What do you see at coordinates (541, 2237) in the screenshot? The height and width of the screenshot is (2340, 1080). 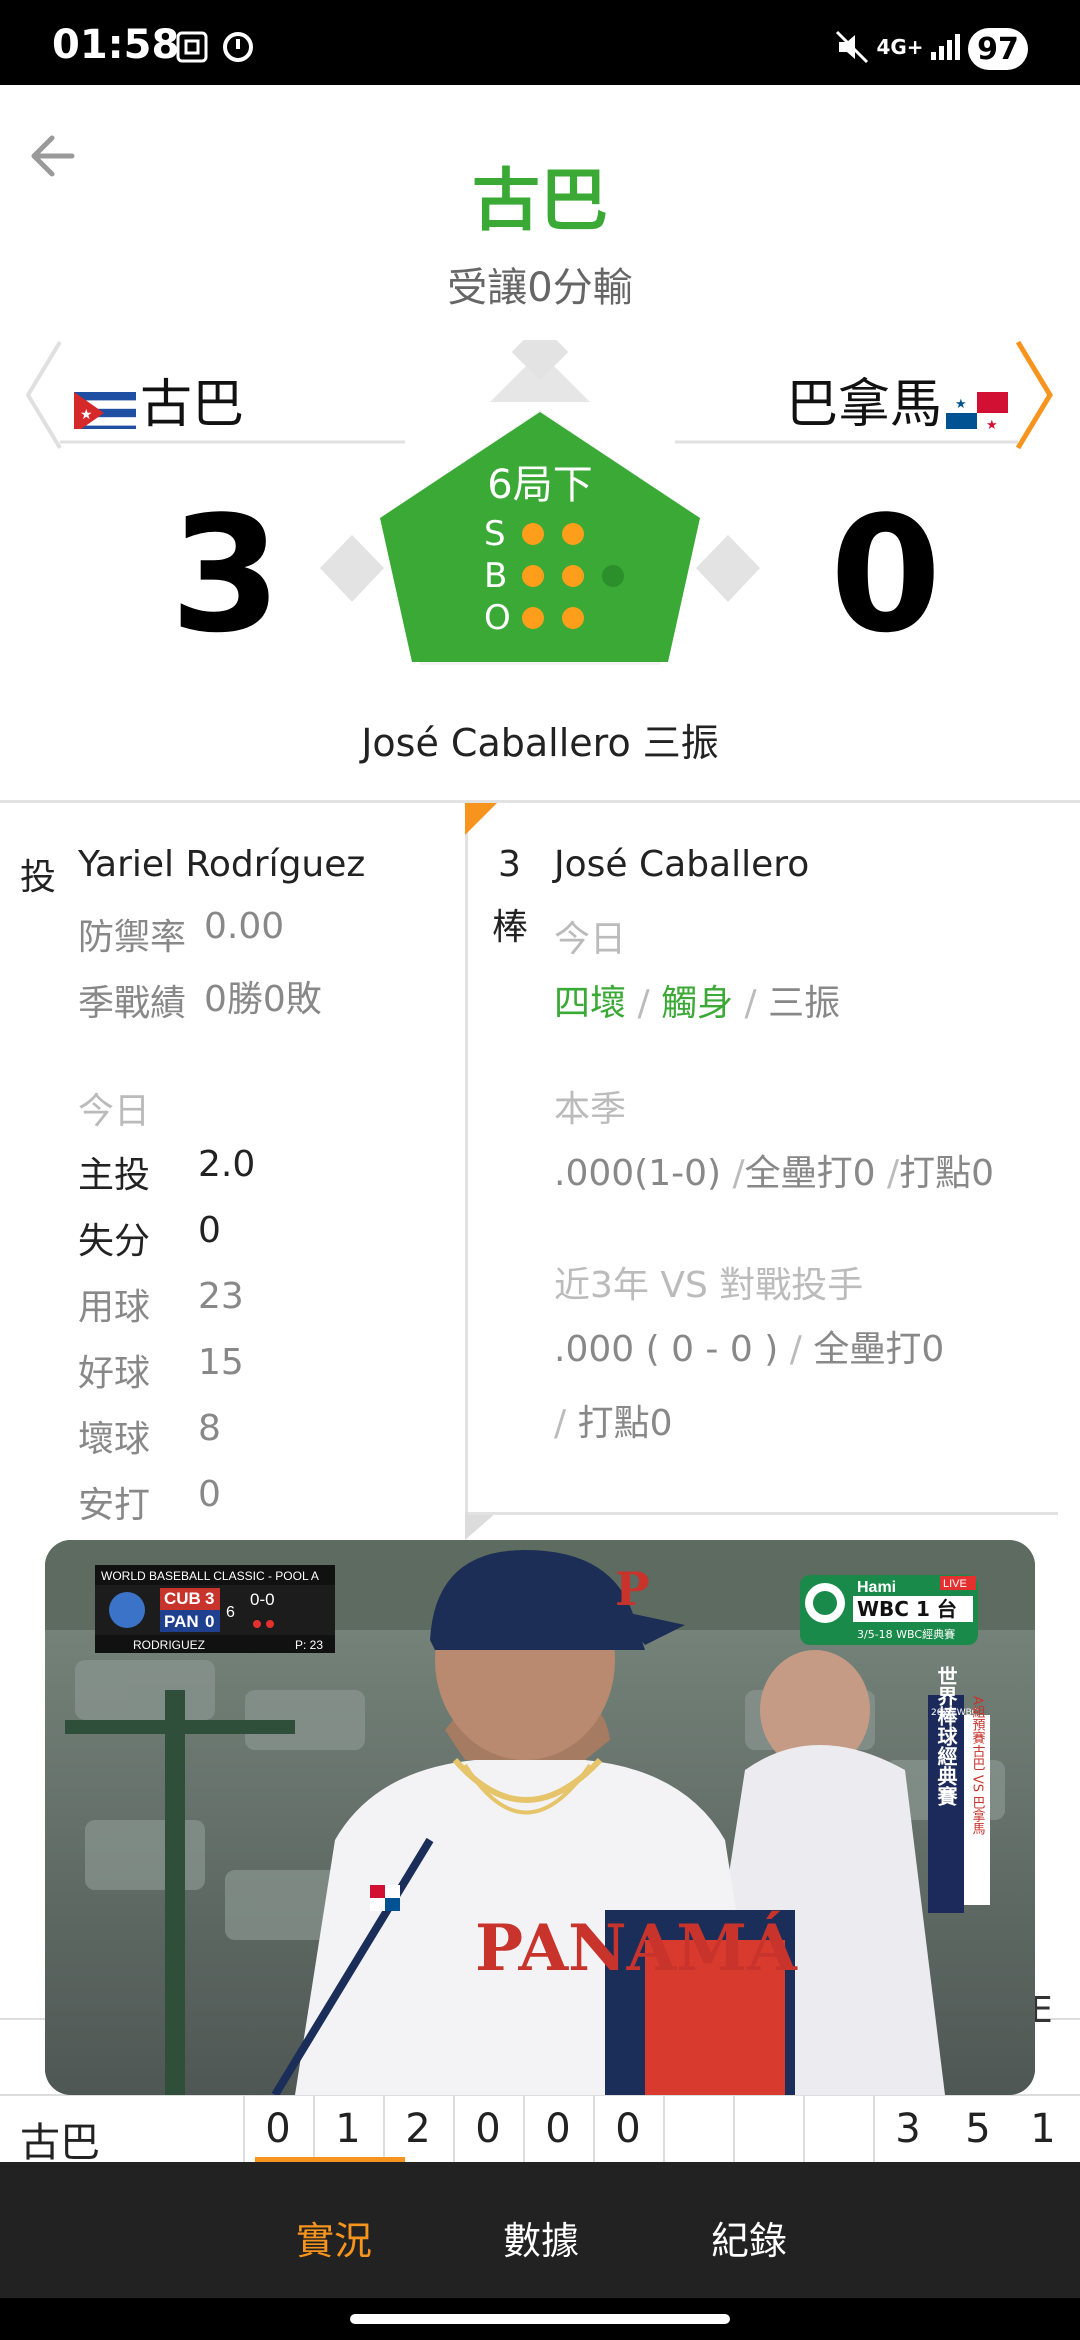 I see `tab-stats: 數據` at bounding box center [541, 2237].